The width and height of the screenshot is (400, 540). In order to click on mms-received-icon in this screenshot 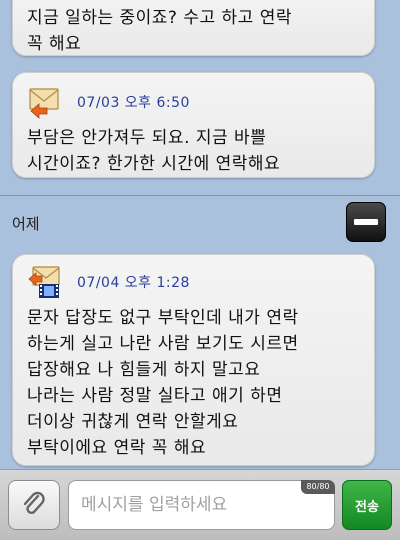, I will do `click(45, 282)`.